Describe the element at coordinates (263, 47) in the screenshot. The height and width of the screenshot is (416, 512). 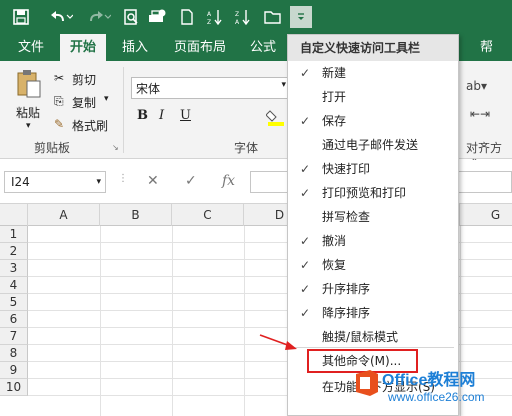
I see `tab-formulas: 公式` at that location.